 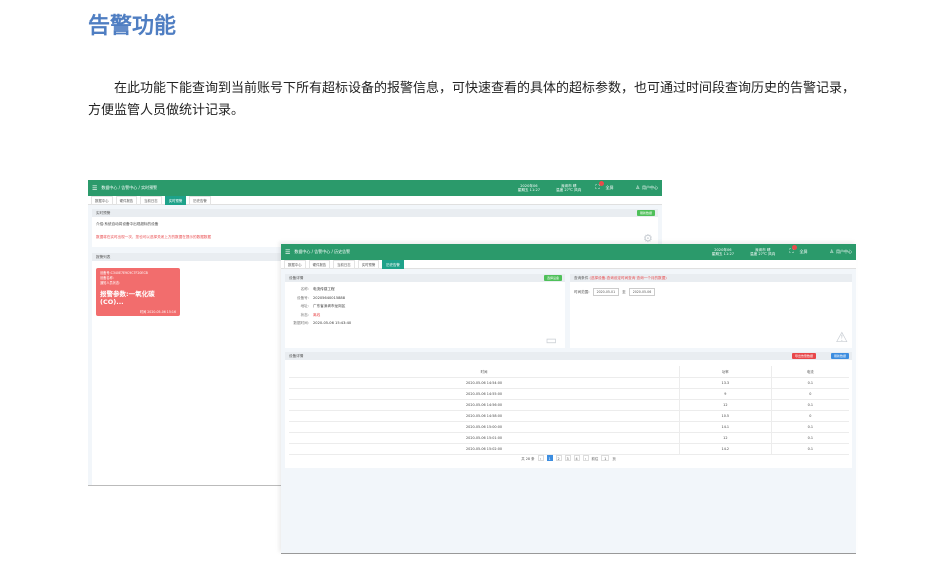 I want to click on end-date-input: 2020-05-06, so click(x=642, y=292).